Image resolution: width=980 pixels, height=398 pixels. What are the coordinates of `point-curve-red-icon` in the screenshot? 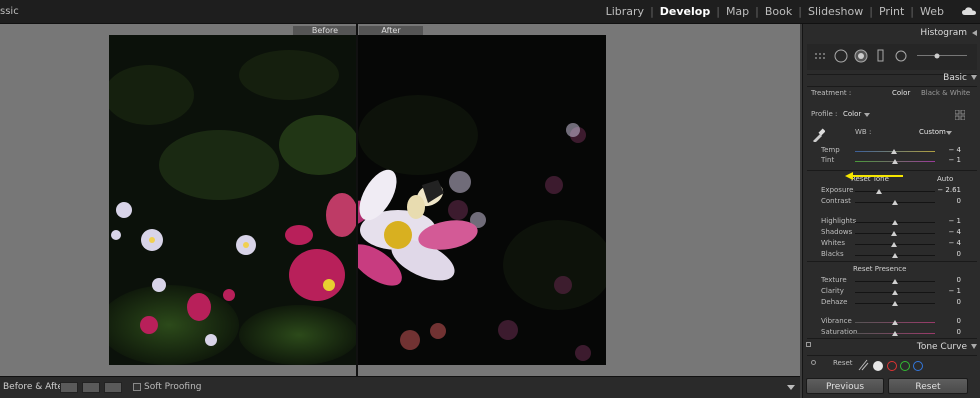 It's located at (892, 366).